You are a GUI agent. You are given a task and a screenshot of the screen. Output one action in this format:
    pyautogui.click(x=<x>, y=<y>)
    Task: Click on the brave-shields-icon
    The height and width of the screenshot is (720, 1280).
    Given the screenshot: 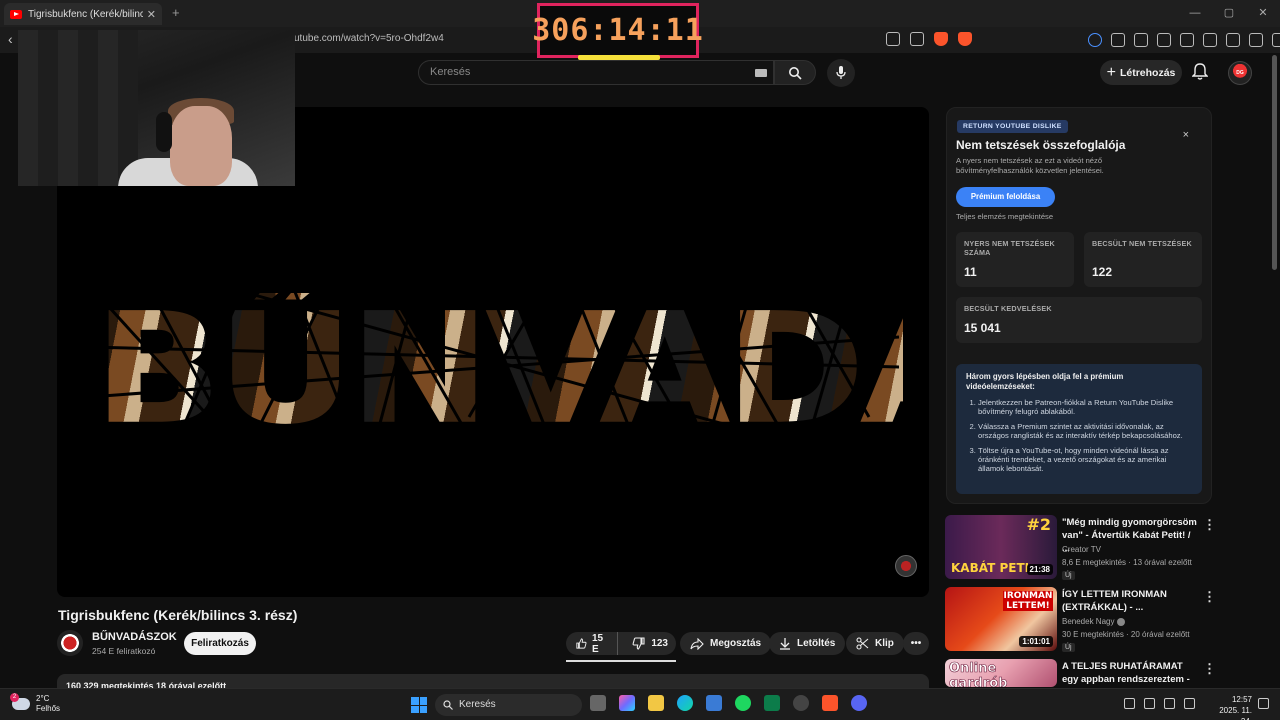 What is the action you would take?
    pyautogui.click(x=941, y=39)
    